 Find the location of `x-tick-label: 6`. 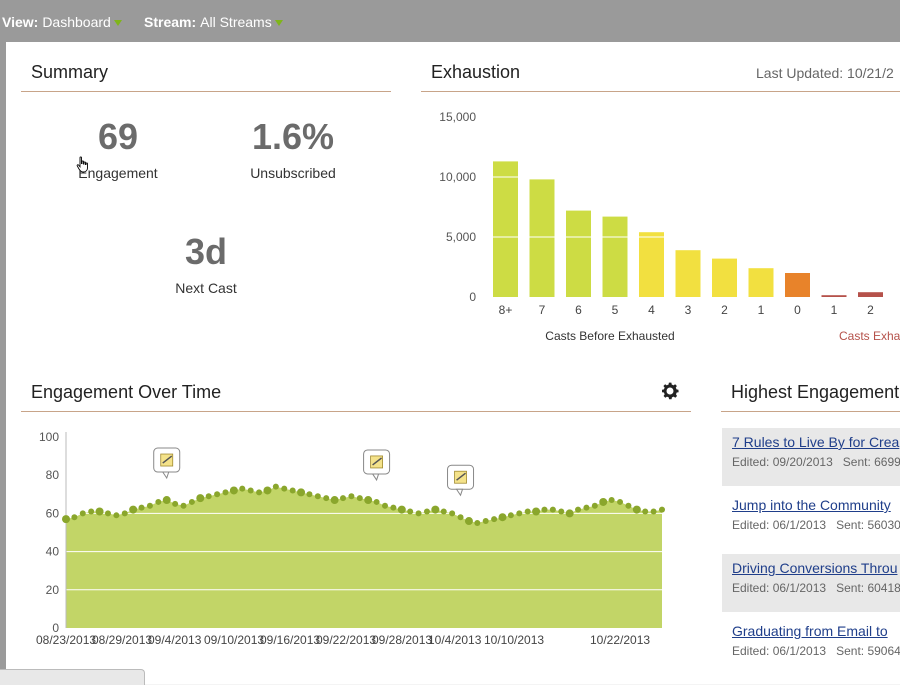

x-tick-label: 6 is located at coordinates (578, 310).